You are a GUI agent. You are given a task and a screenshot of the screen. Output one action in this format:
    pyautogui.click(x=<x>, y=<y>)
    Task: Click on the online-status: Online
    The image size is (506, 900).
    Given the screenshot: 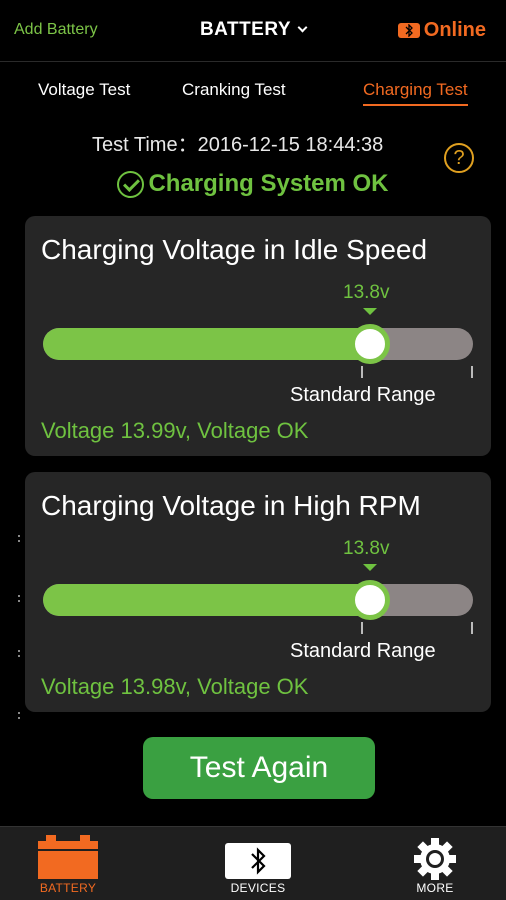 What is the action you would take?
    pyautogui.click(x=441, y=30)
    